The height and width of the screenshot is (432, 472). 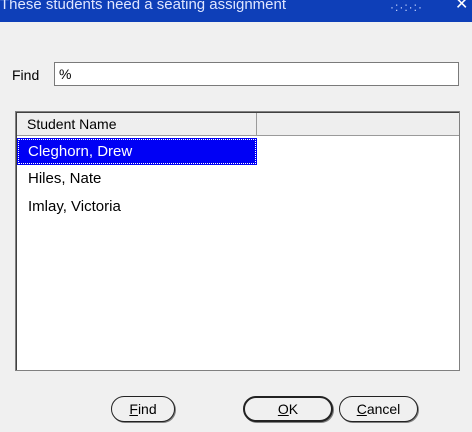 I want to click on cancel-button-label: ancel, so click(x=383, y=409).